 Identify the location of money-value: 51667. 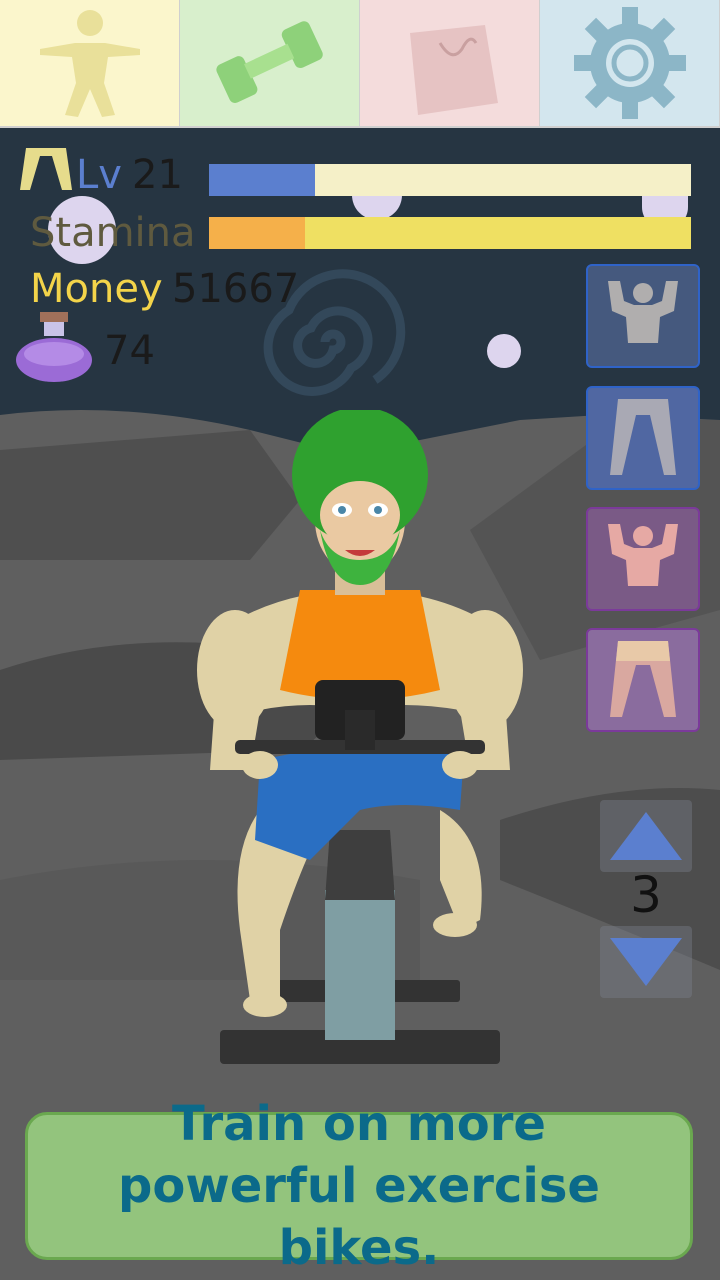
(236, 289).